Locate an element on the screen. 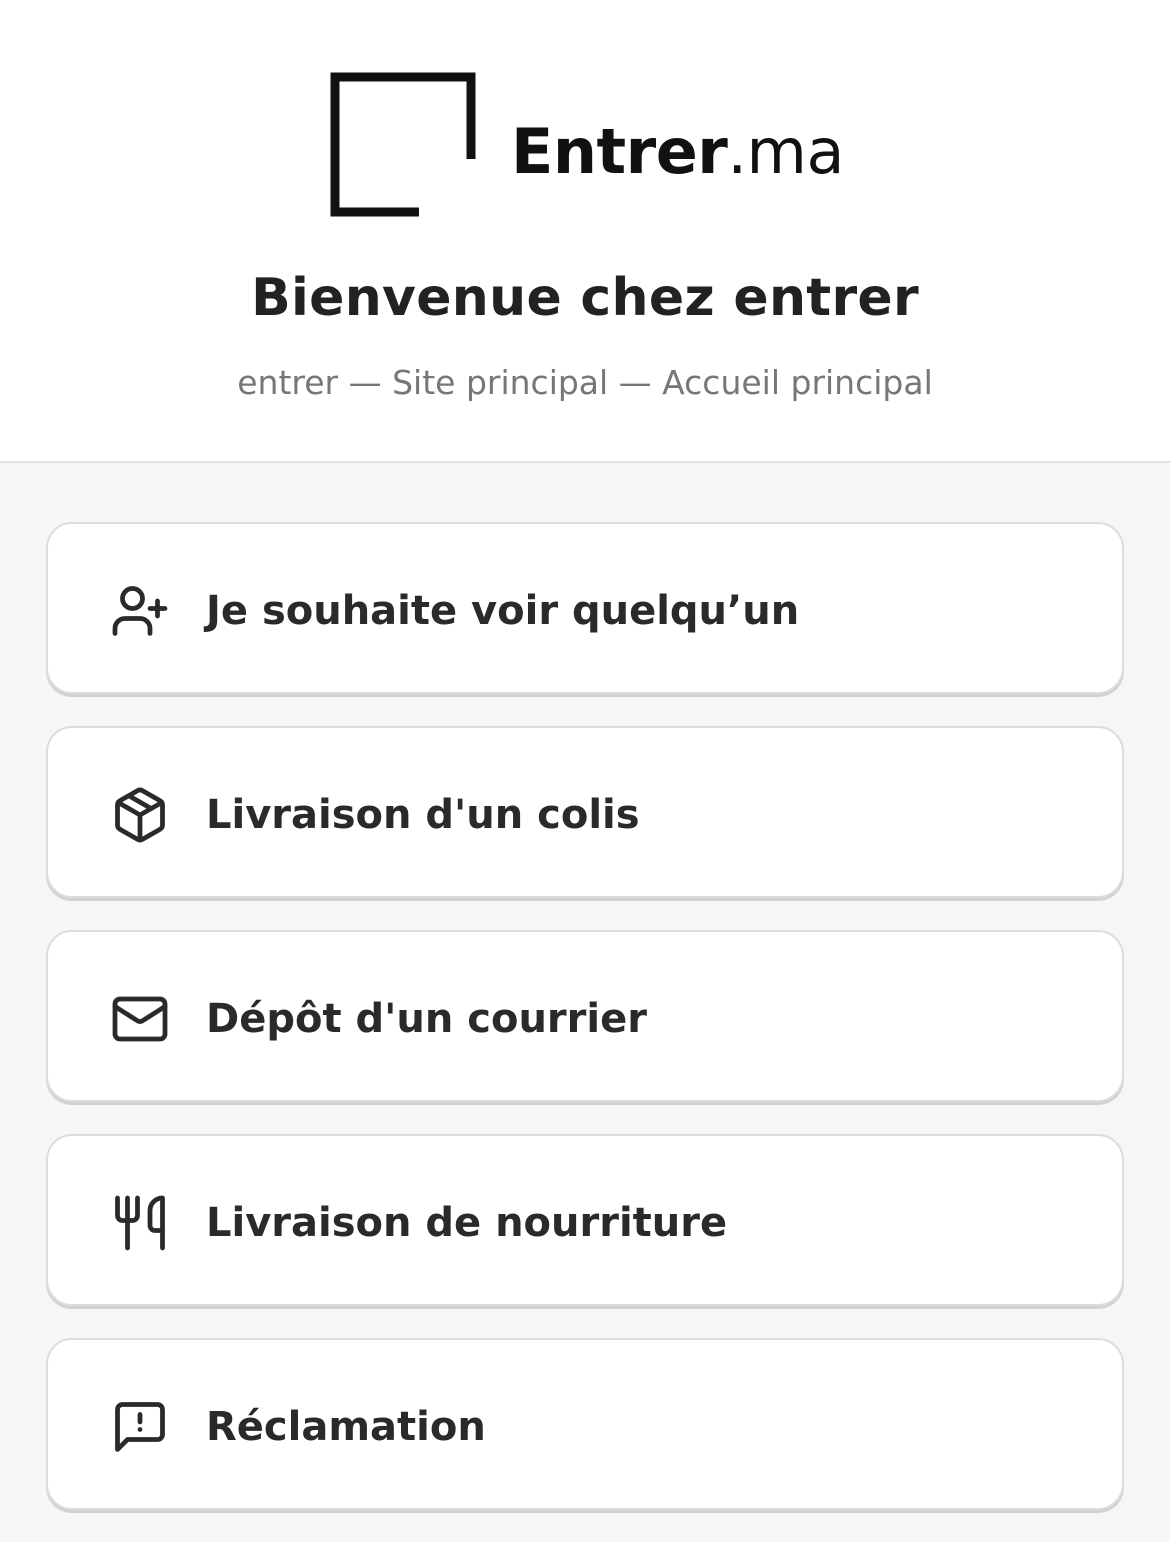 Image resolution: width=1170 pixels, height=1542 pixels. page-title: Bienvenue chez entrer is located at coordinates (585, 298).